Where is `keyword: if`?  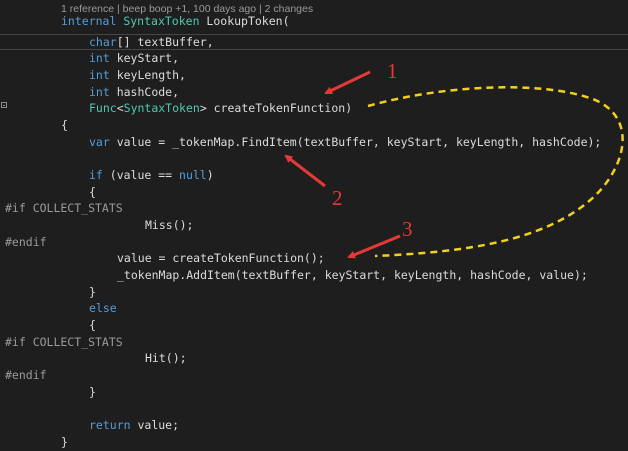
keyword: if is located at coordinates (96, 175).